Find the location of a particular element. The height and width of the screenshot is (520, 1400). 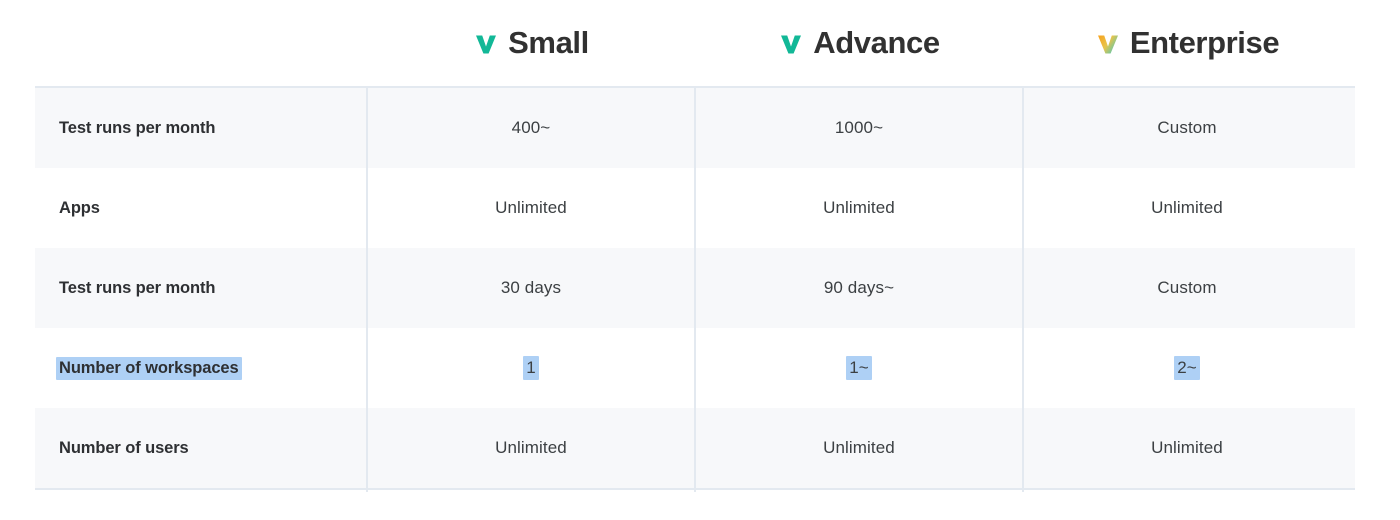

table-row: Apps Unlimited Unlimited Unlimited is located at coordinates (695, 208).